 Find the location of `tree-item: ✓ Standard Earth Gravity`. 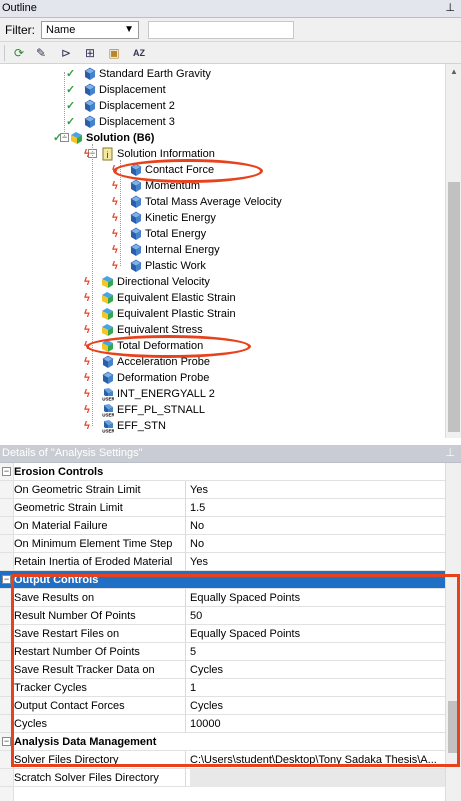

tree-item: ✓ Standard Earth Gravity is located at coordinates (138, 74).